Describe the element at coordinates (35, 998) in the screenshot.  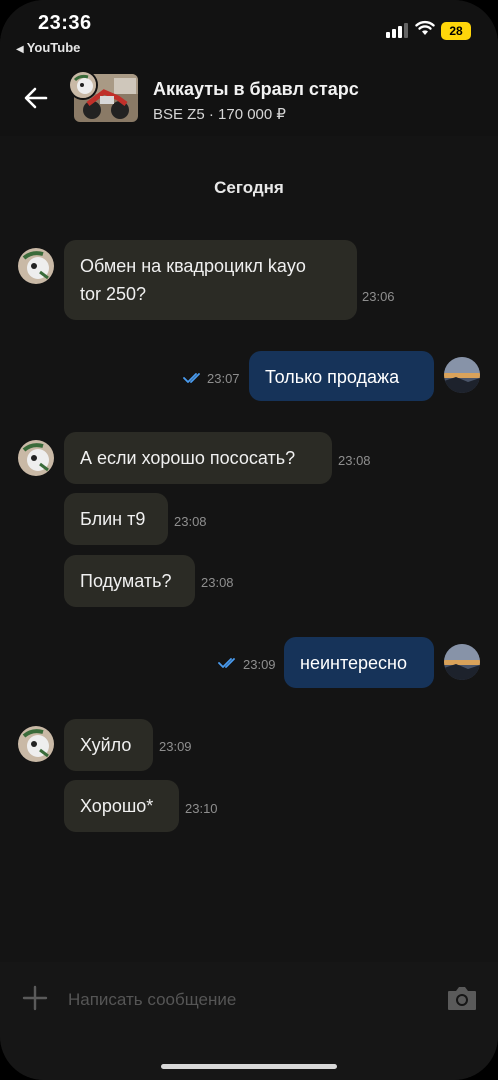
I see `plus-icon` at that location.